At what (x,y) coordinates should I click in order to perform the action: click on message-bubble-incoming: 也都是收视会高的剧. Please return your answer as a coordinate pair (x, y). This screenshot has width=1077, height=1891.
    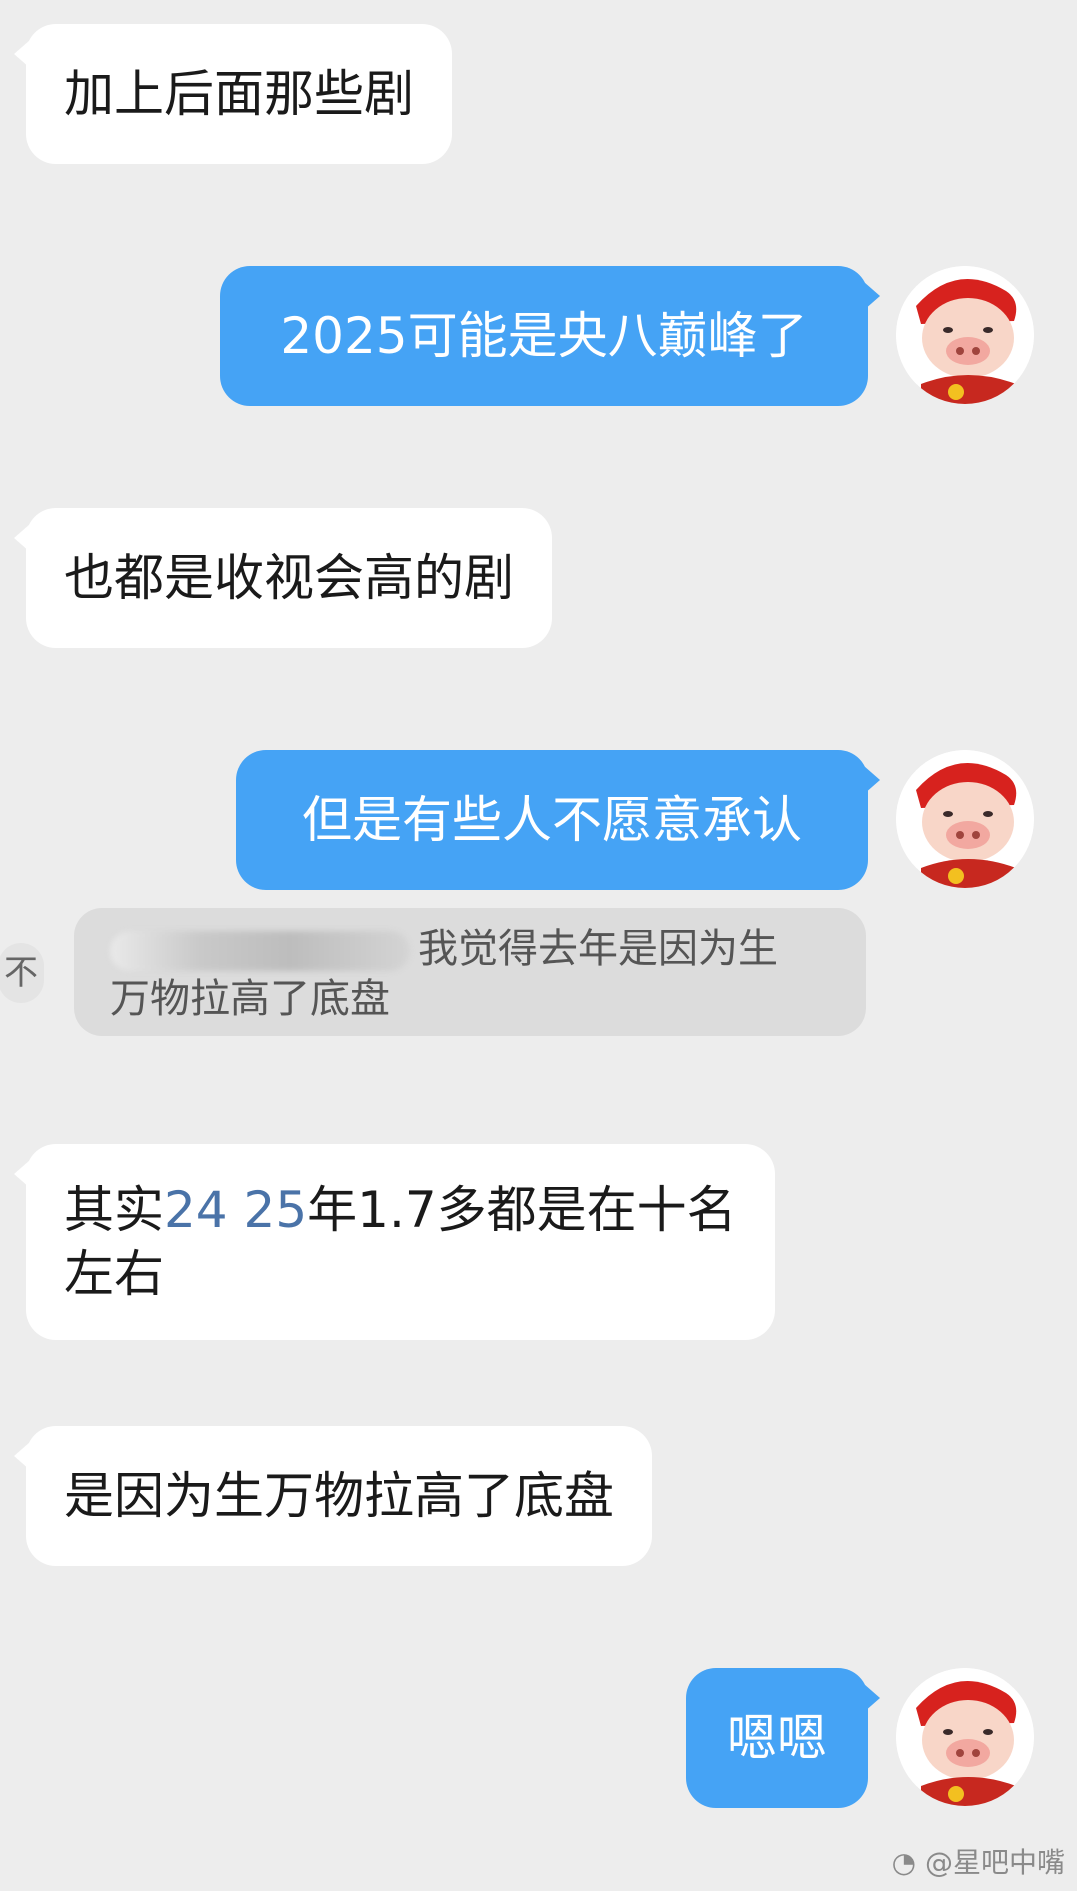
    Looking at the image, I should click on (283, 578).